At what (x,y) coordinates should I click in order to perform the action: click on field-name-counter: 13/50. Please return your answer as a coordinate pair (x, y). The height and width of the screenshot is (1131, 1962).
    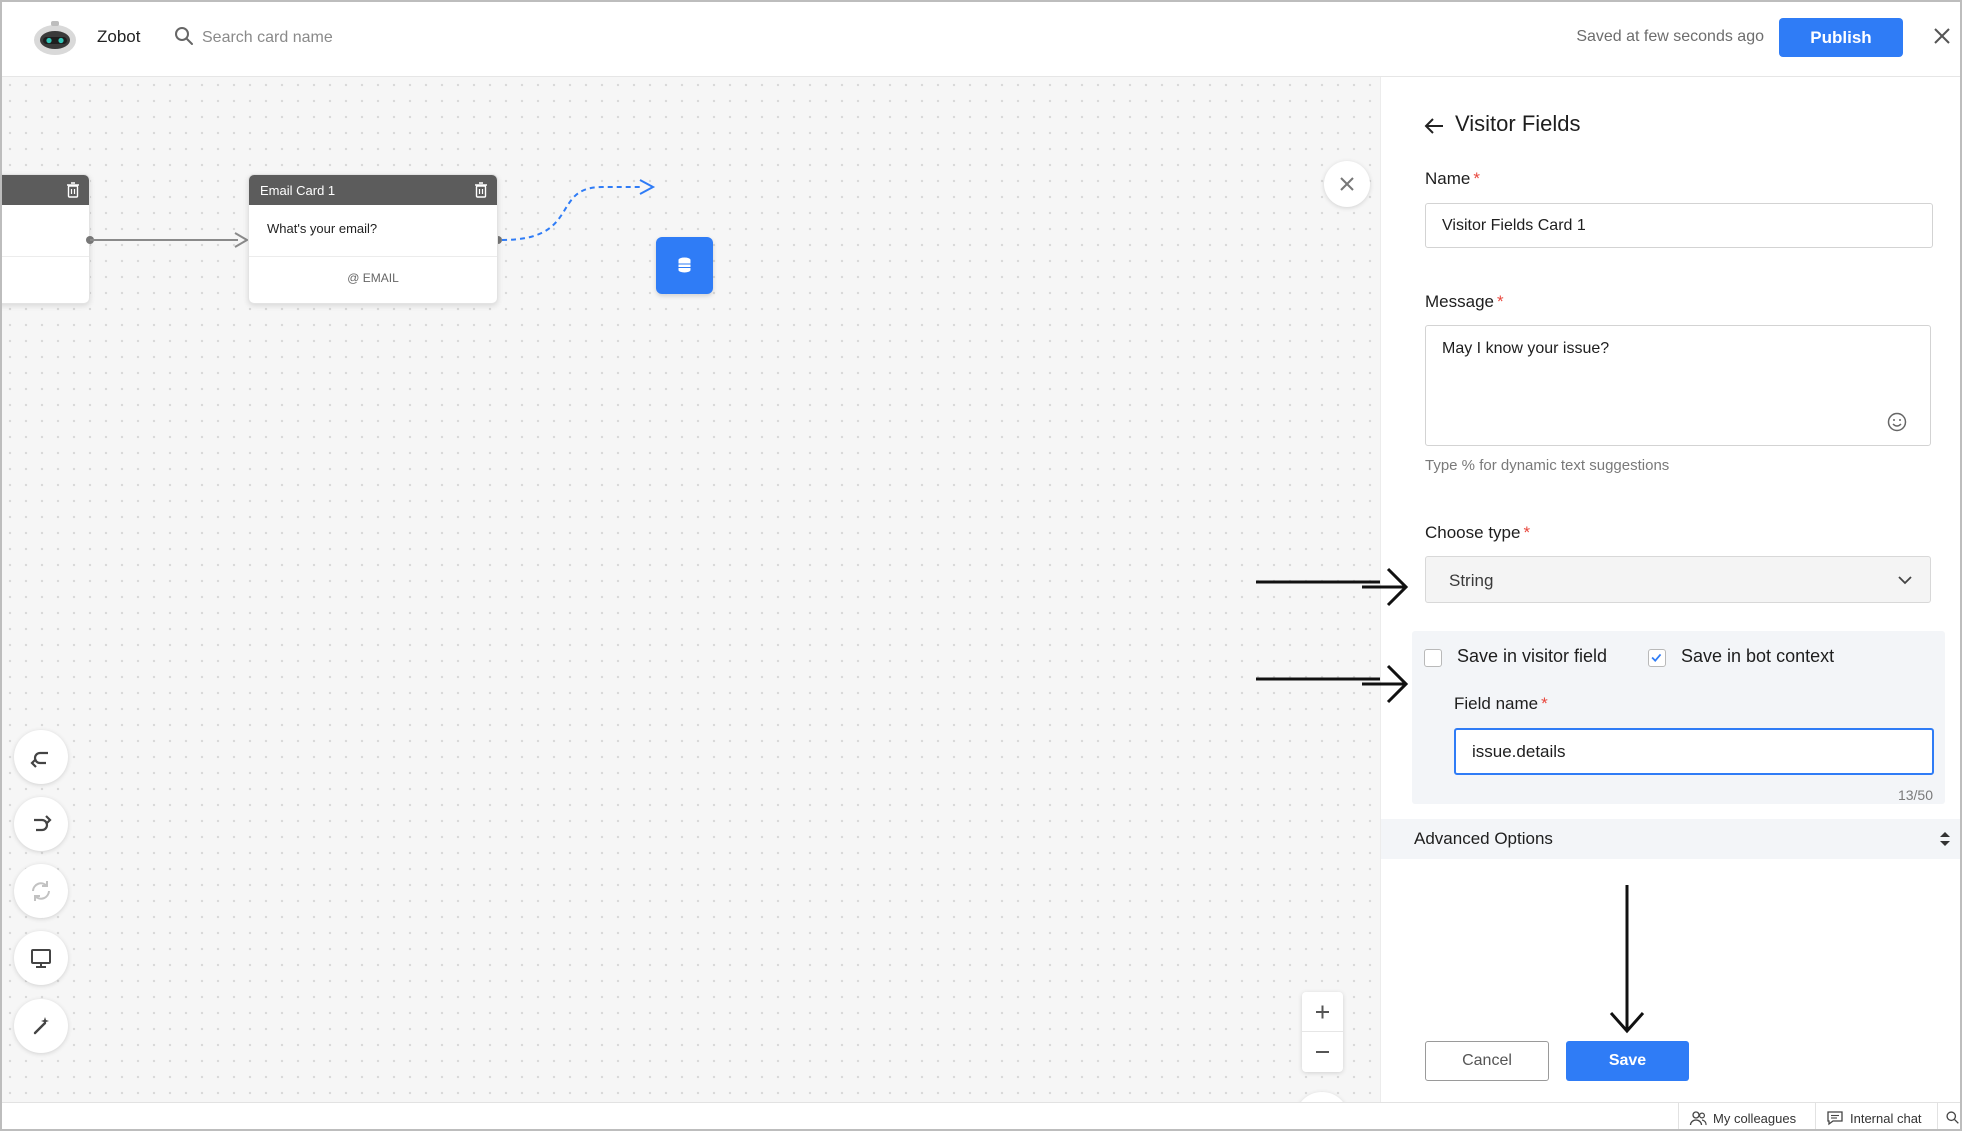
    Looking at the image, I should click on (1915, 795).